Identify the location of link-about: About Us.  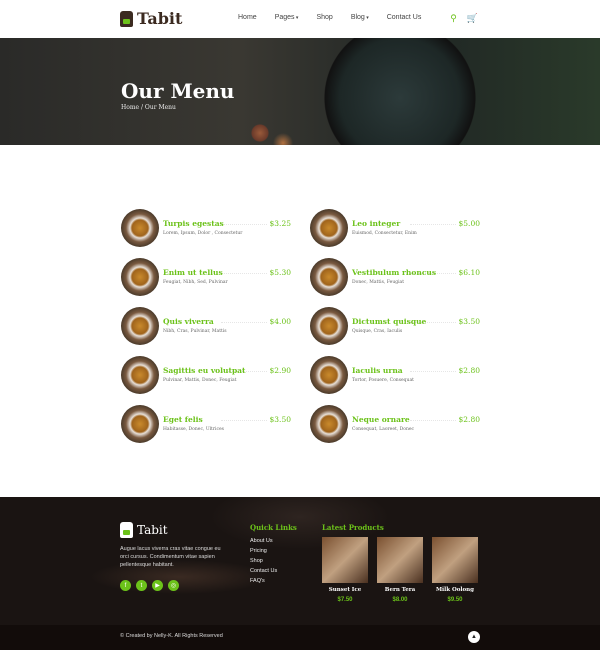
(263, 541).